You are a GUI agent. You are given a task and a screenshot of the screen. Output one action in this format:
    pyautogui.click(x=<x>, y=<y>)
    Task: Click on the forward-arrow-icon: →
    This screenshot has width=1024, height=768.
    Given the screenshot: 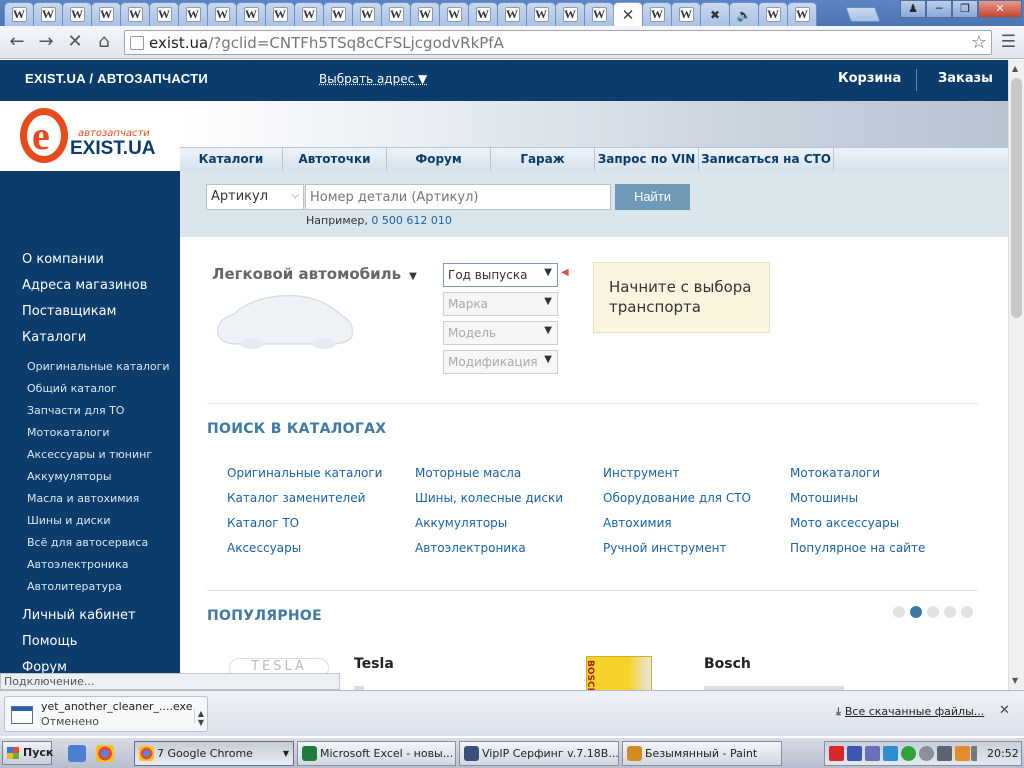 What is the action you would take?
    pyautogui.click(x=46, y=43)
    